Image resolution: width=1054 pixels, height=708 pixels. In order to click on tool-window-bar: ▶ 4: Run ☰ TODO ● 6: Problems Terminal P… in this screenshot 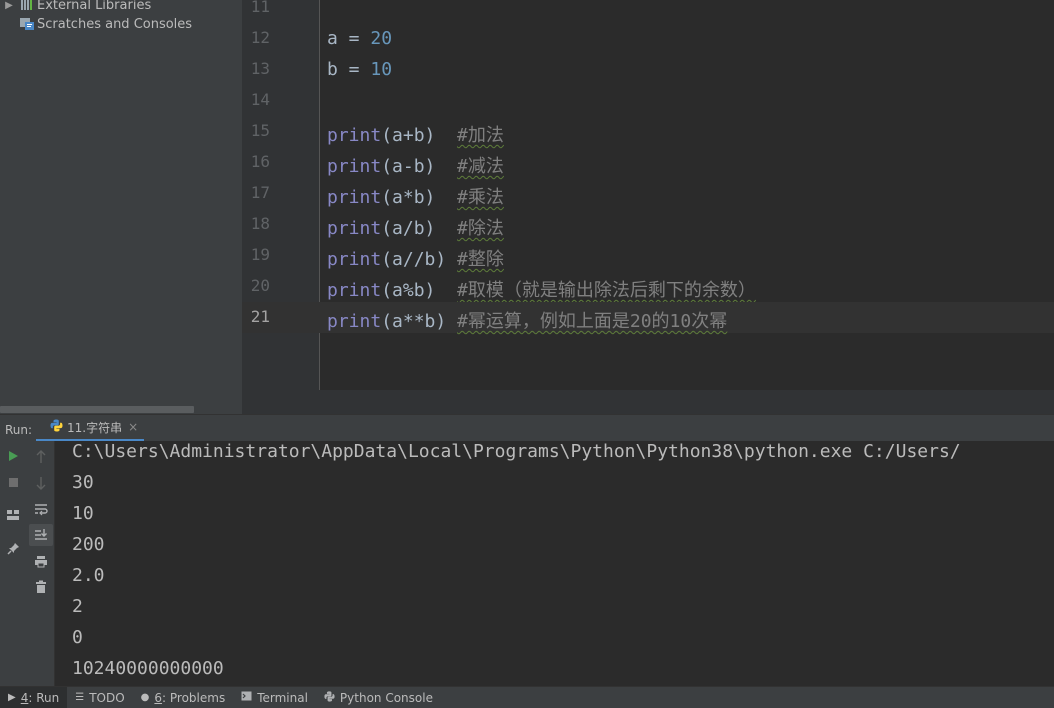, I will do `click(527, 697)`.